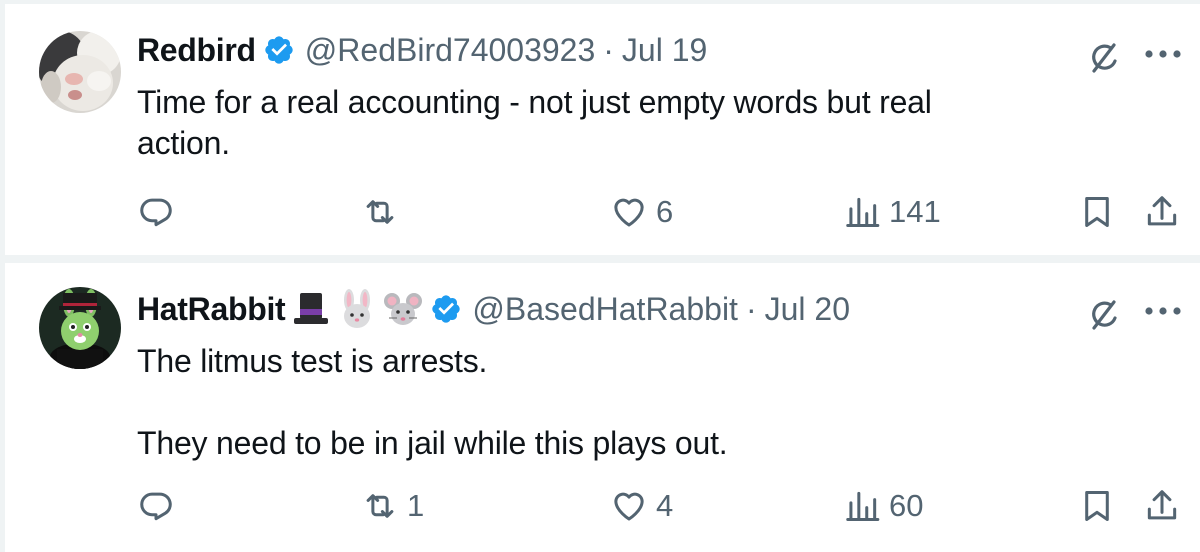  What do you see at coordinates (600, 212) in the screenshot?
I see `tweet-actions: 6 141` at bounding box center [600, 212].